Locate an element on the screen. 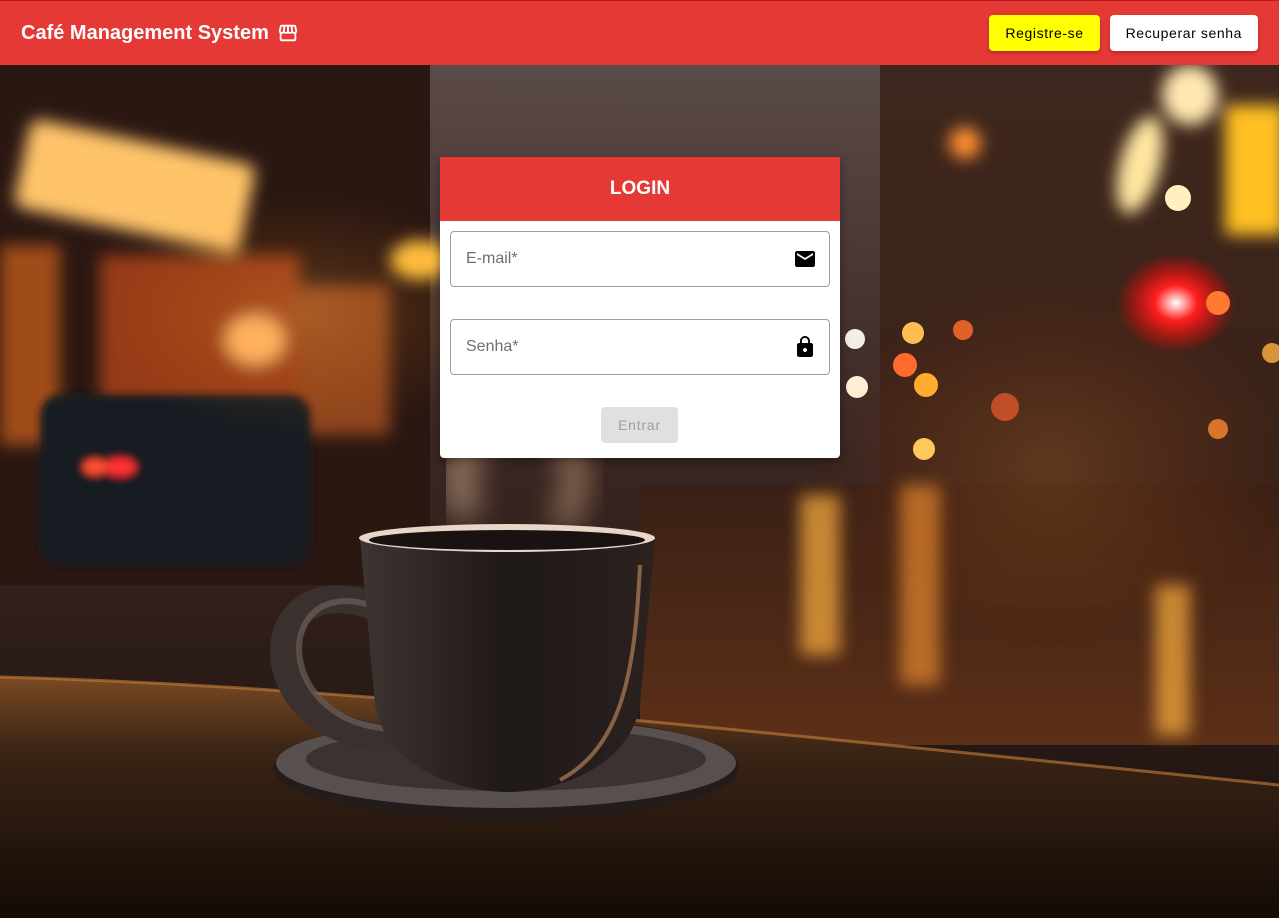 The height and width of the screenshot is (918, 1279). email-field is located at coordinates (640, 259).